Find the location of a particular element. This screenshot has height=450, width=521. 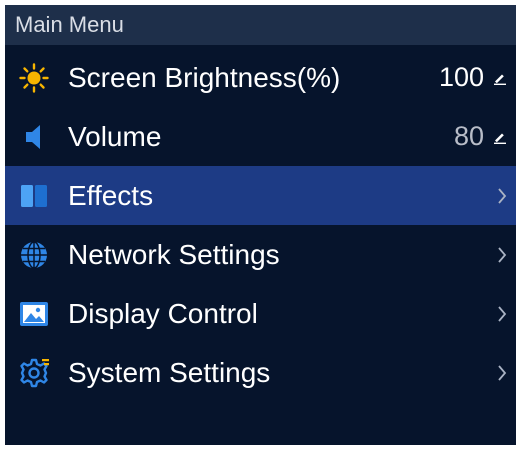

speaker-icon is located at coordinates (34, 137).